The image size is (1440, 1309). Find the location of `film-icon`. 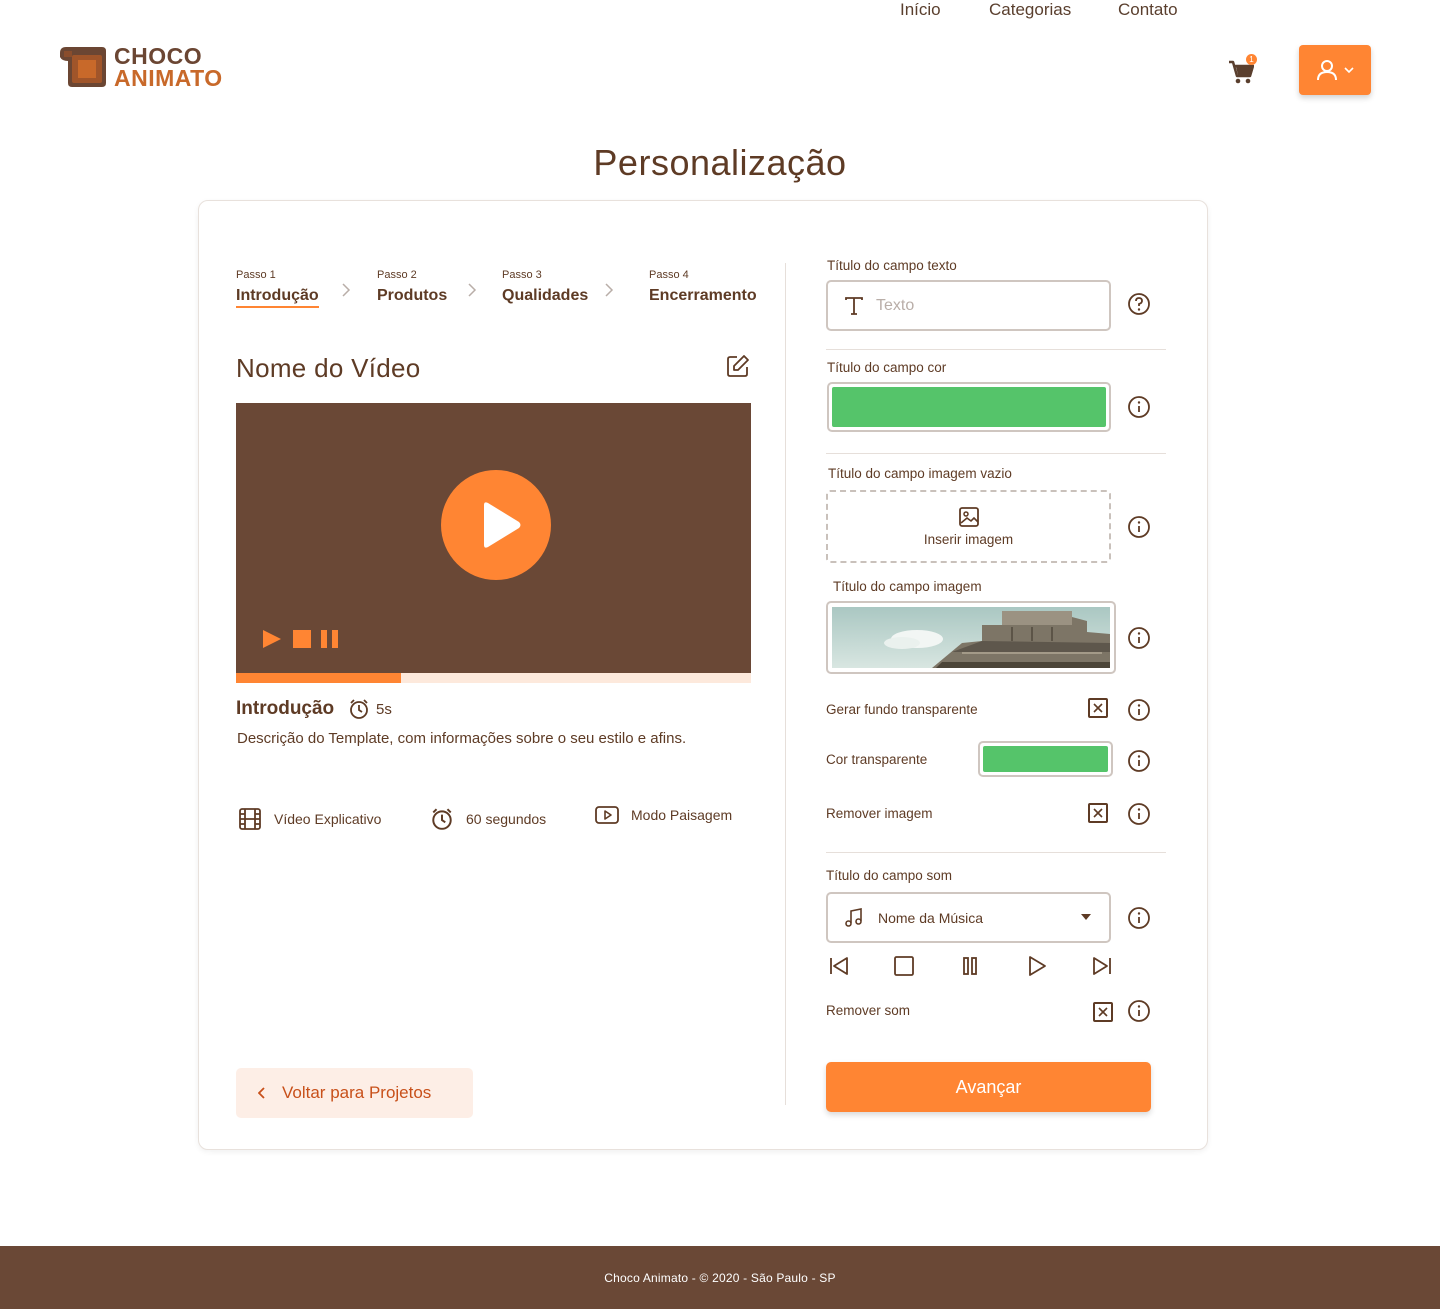

film-icon is located at coordinates (250, 819).